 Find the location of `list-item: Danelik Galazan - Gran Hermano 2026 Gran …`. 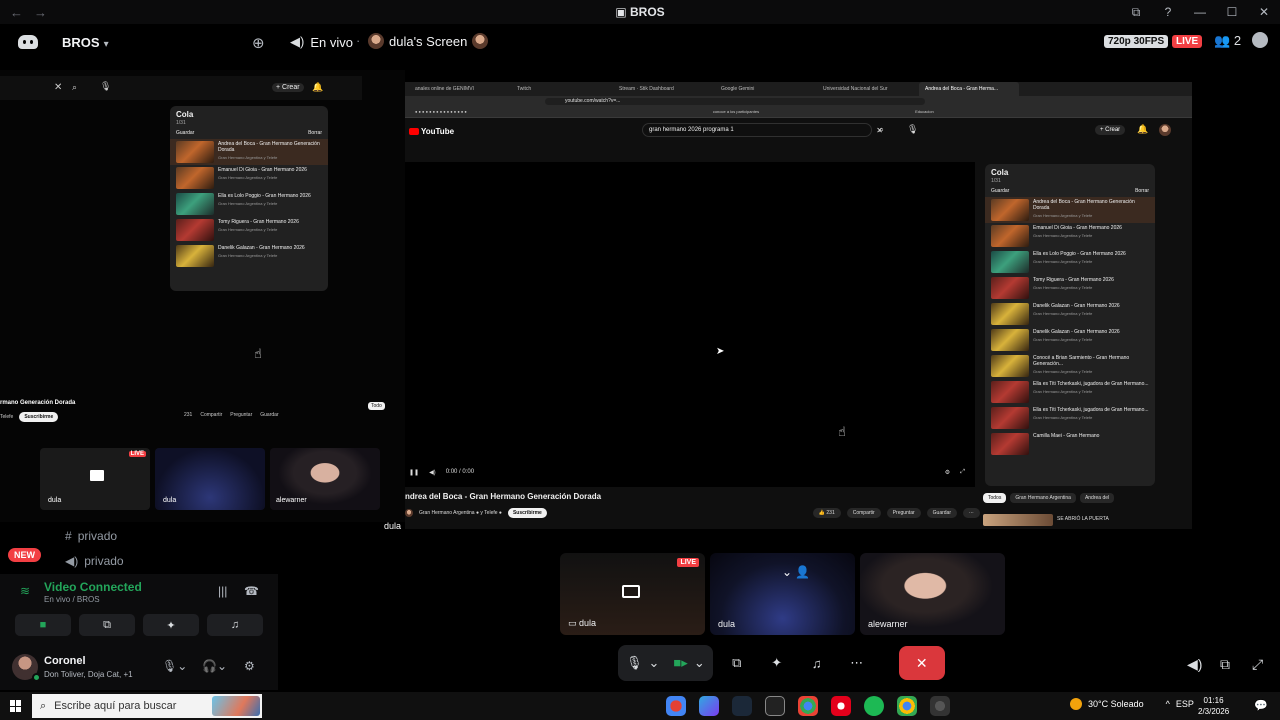

list-item: Danelik Galazan - Gran Hermano 2026 Gran … is located at coordinates (1070, 340).